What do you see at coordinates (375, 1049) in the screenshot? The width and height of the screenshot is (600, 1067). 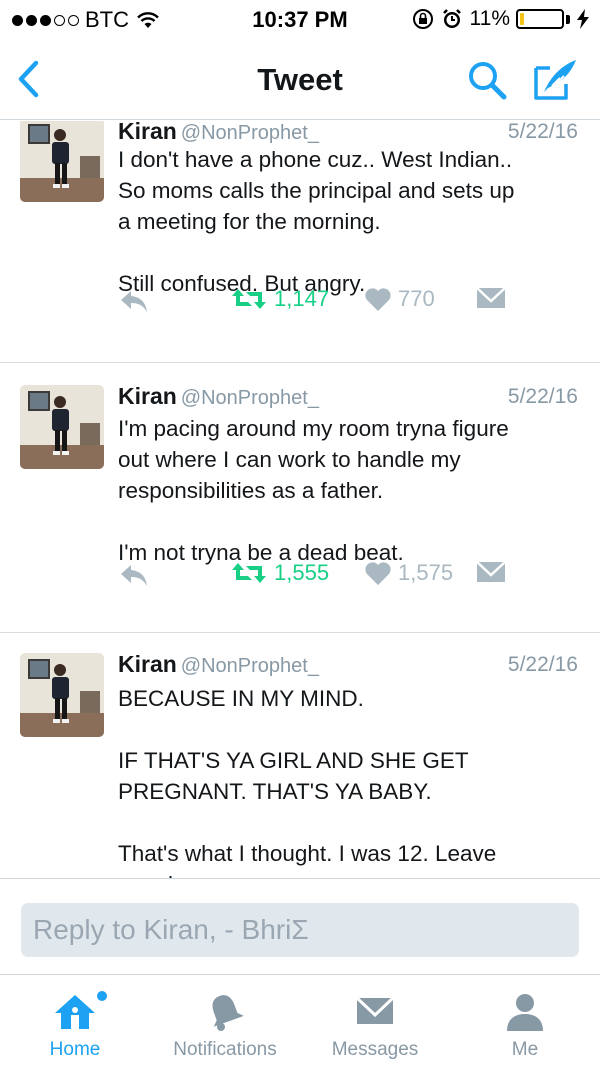 I see `tab-label: Messages` at bounding box center [375, 1049].